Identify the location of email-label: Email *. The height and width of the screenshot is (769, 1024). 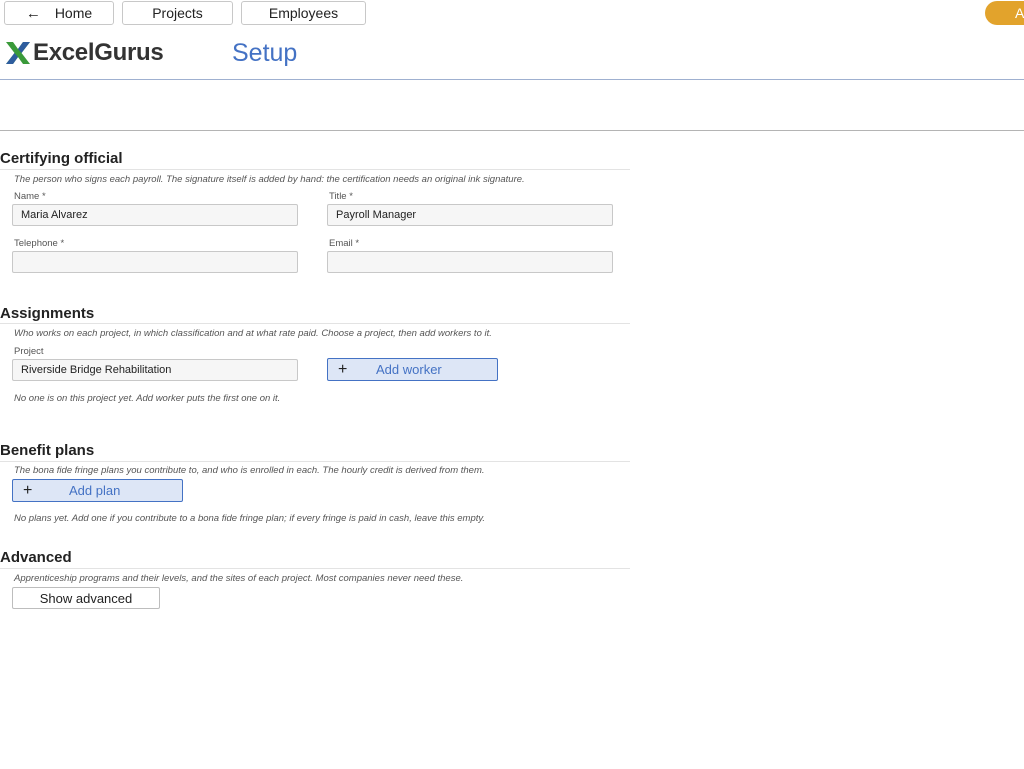
(344, 243).